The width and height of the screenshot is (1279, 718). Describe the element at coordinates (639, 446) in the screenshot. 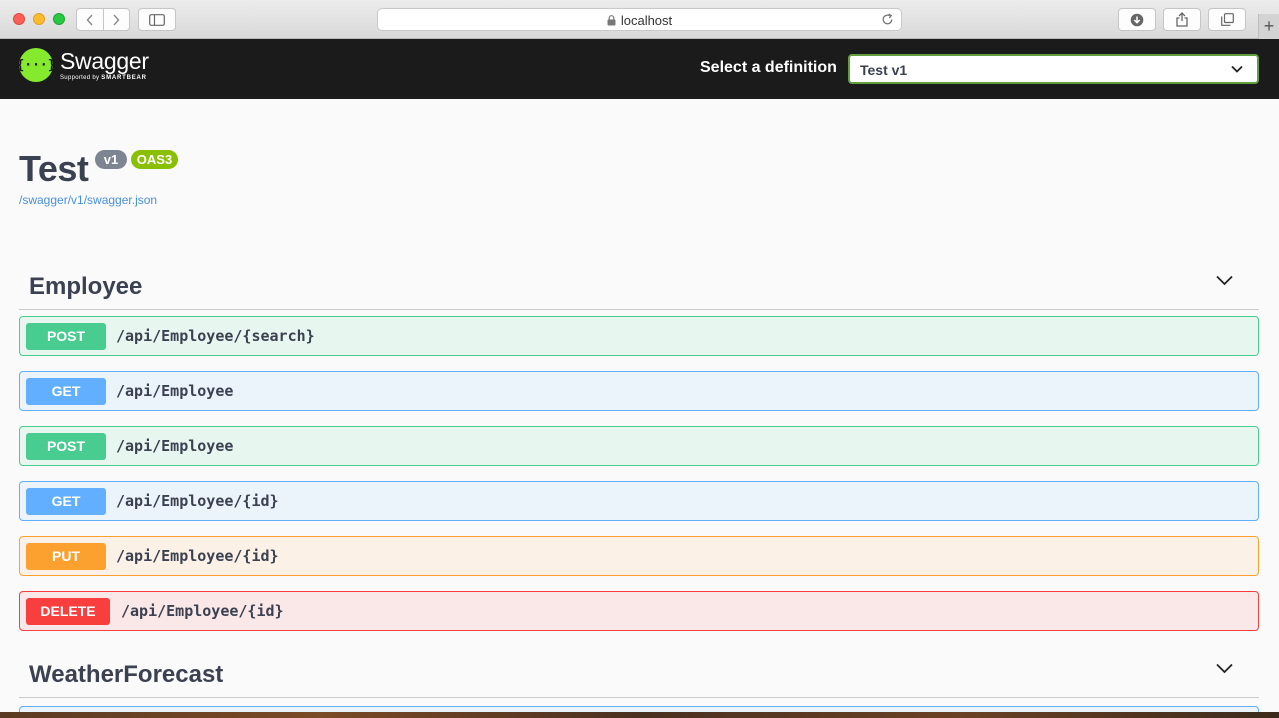

I see `operation-row: POST /api/Employee` at that location.